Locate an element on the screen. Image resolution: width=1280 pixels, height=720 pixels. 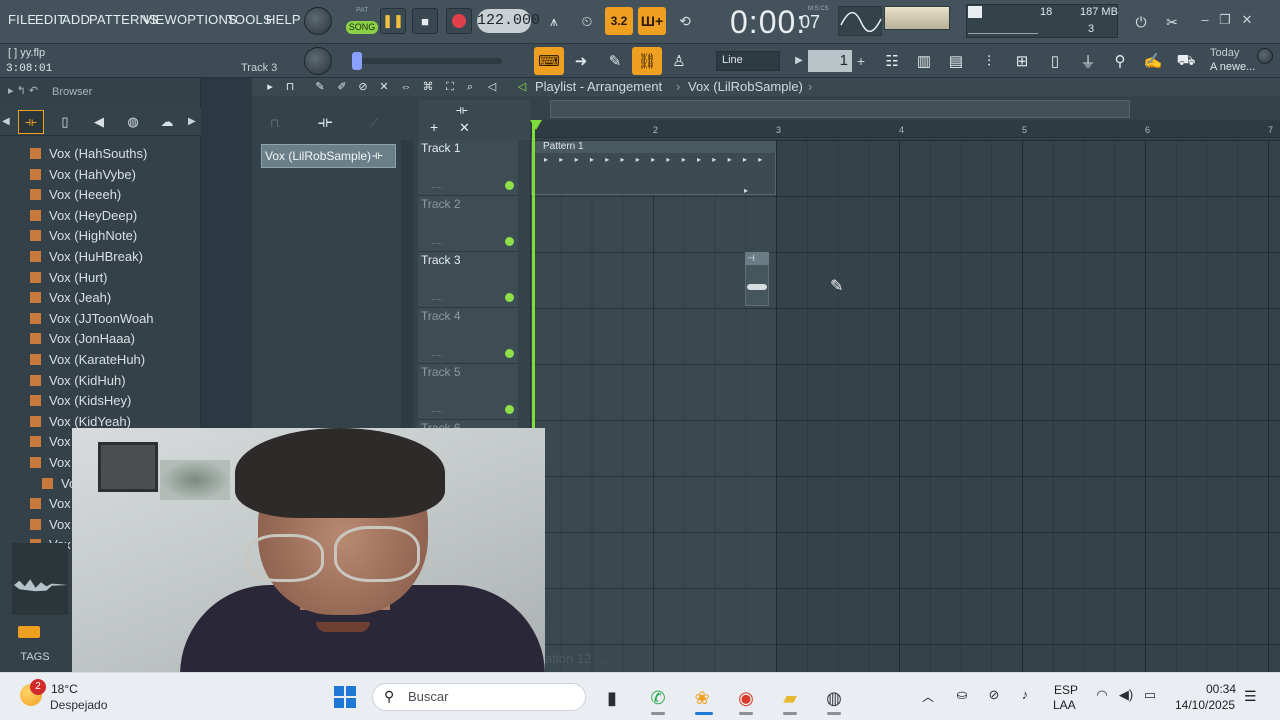
tags-button: TAGS is located at coordinates (35, 657).